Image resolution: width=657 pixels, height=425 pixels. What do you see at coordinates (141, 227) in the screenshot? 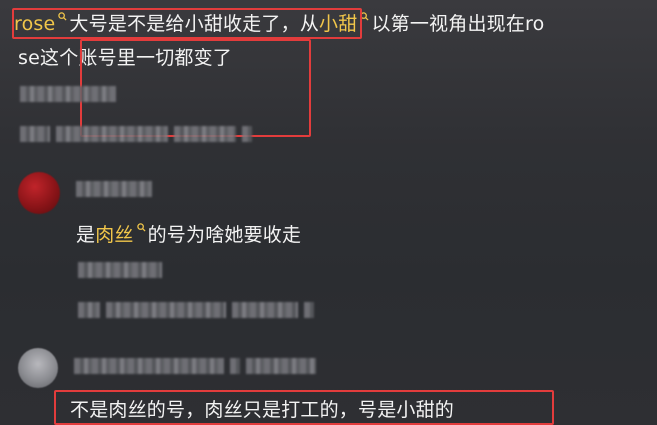
I see `search-icon` at bounding box center [141, 227].